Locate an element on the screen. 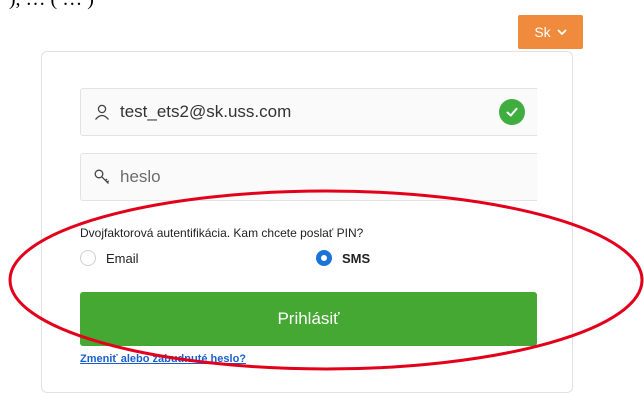 This screenshot has height=393, width=644. password-field: heslo is located at coordinates (308, 177).